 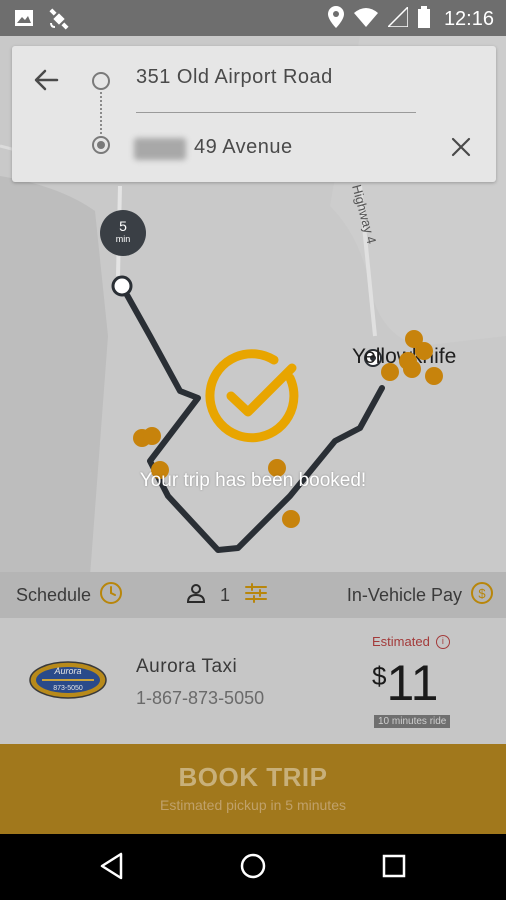 I want to click on back-button, so click(x=46, y=82).